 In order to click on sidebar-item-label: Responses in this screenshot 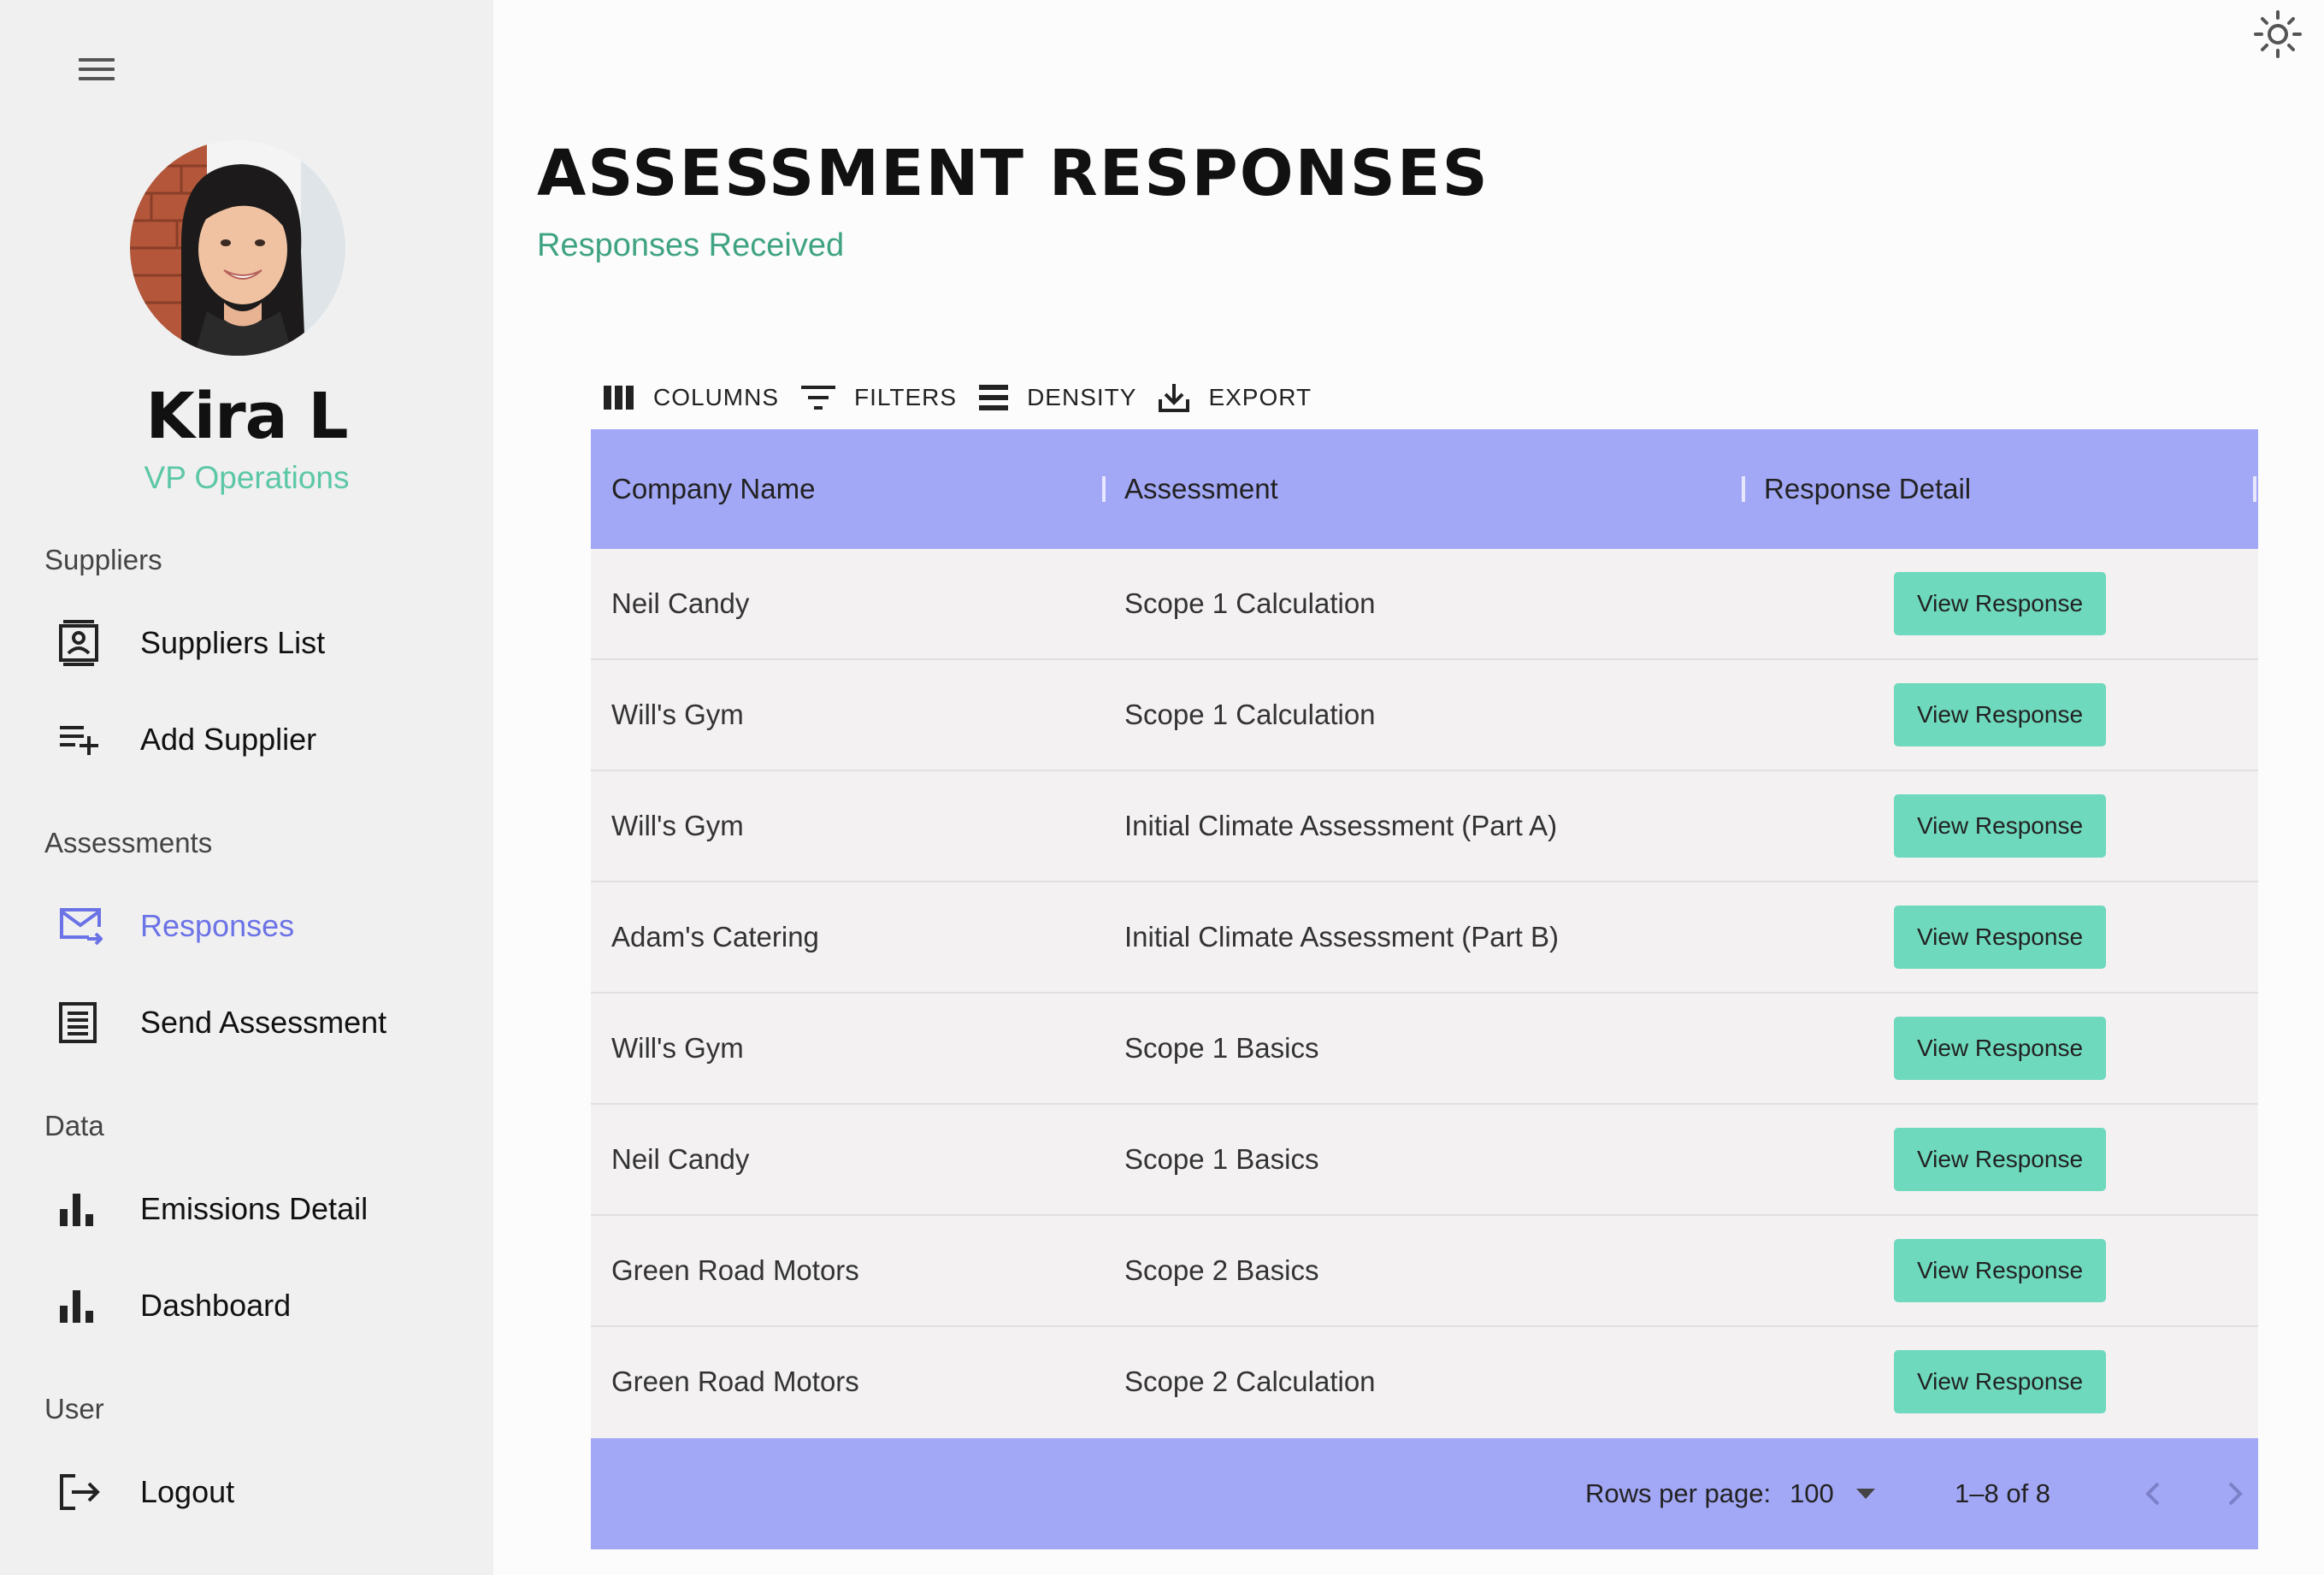, I will do `click(217, 926)`.